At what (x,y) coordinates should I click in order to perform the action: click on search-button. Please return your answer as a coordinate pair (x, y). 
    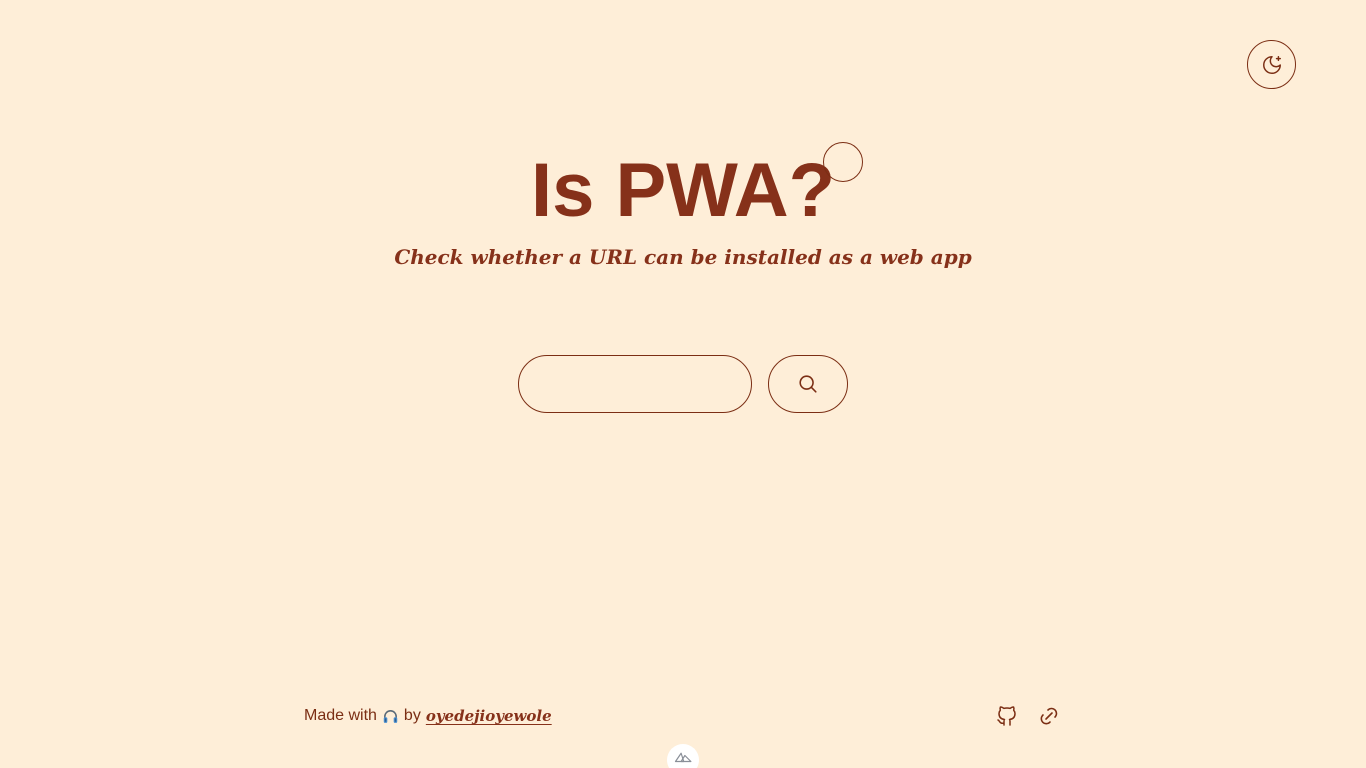
    Looking at the image, I should click on (808, 384).